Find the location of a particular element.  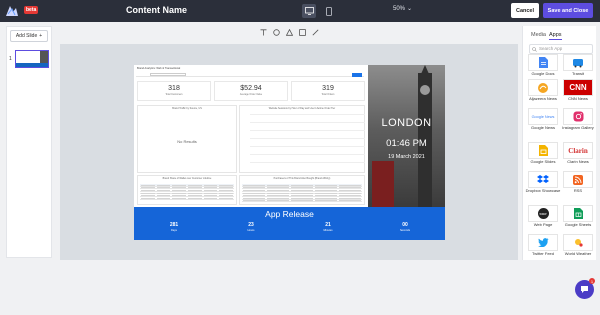

app-name: Twitter Feed is located at coordinates (542, 253).